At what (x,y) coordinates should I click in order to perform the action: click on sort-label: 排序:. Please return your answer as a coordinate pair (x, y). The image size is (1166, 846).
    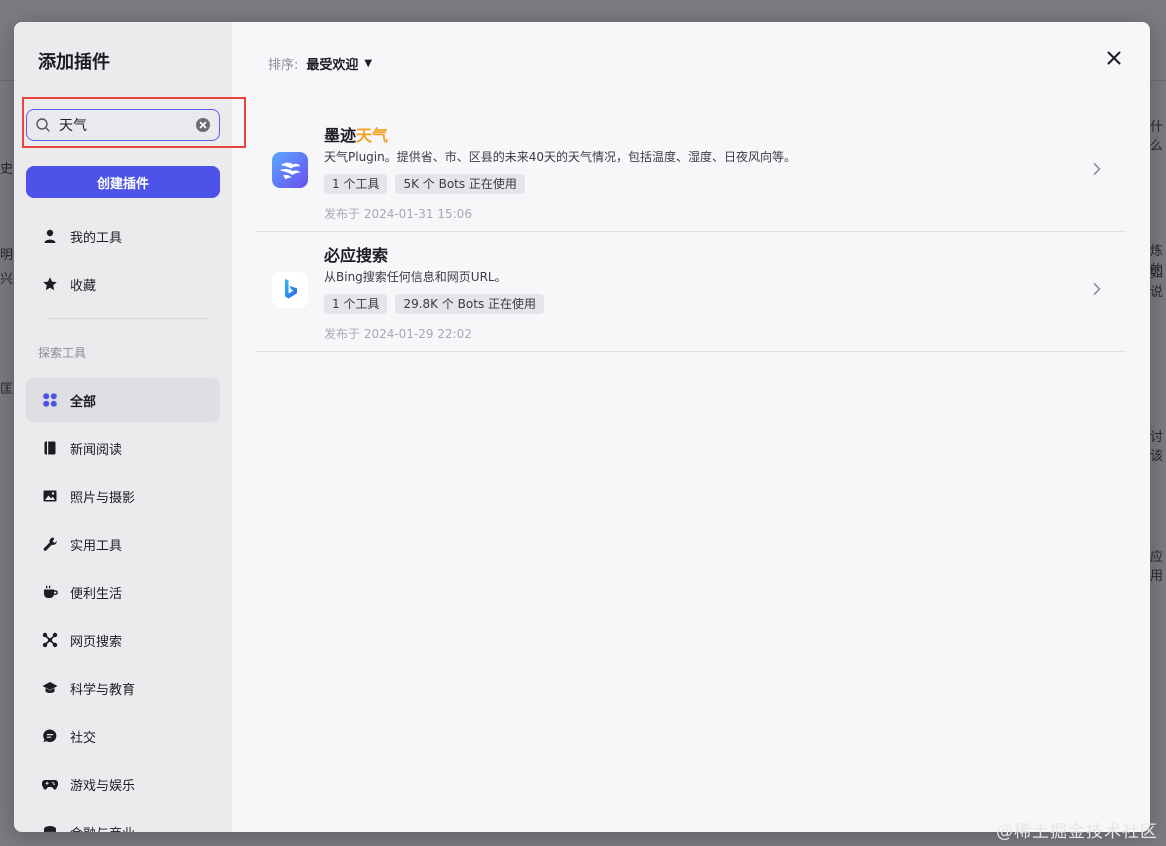
    Looking at the image, I should click on (283, 65).